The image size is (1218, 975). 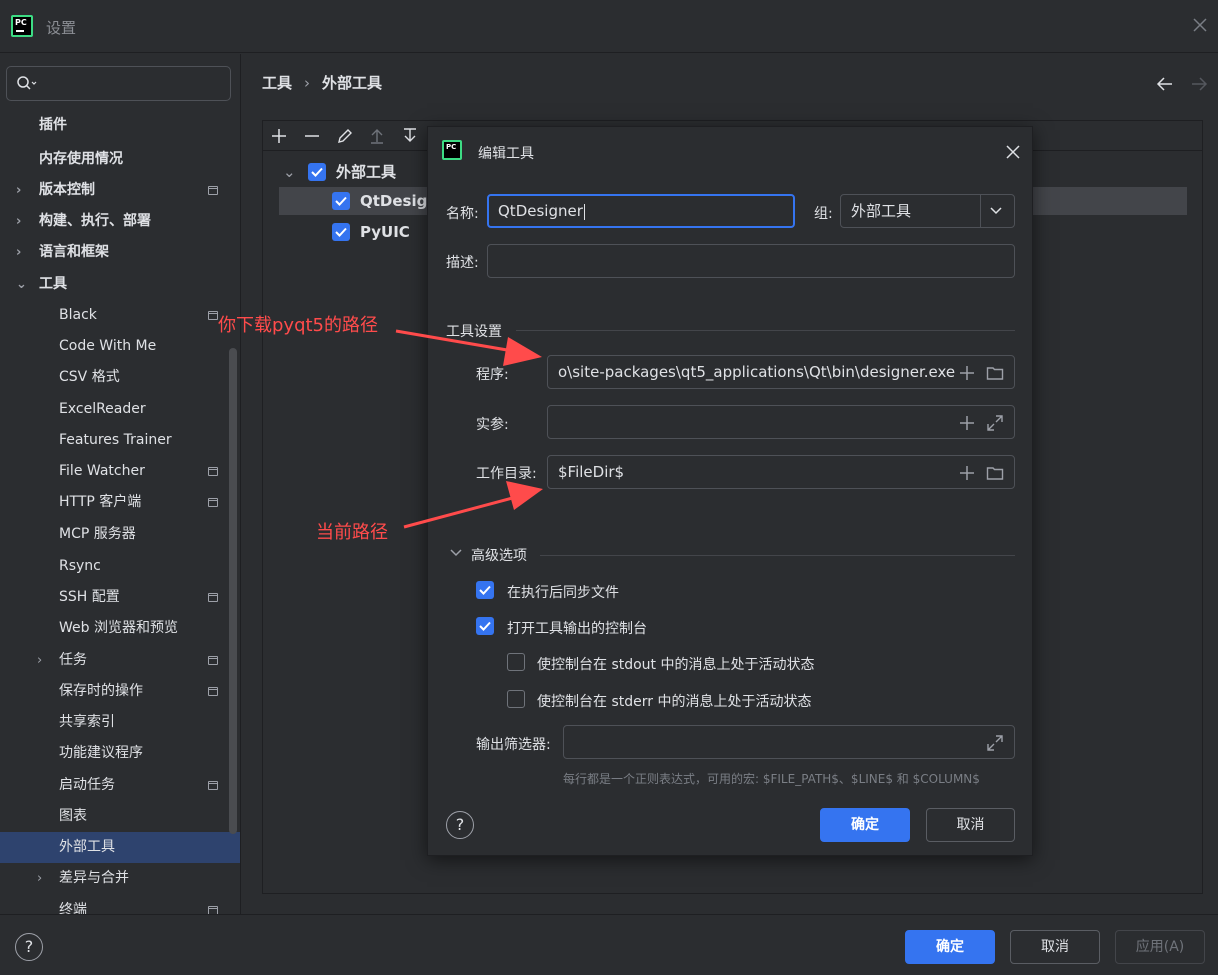 What do you see at coordinates (233, 591) in the screenshot?
I see `sidebar-scrollbar` at bounding box center [233, 591].